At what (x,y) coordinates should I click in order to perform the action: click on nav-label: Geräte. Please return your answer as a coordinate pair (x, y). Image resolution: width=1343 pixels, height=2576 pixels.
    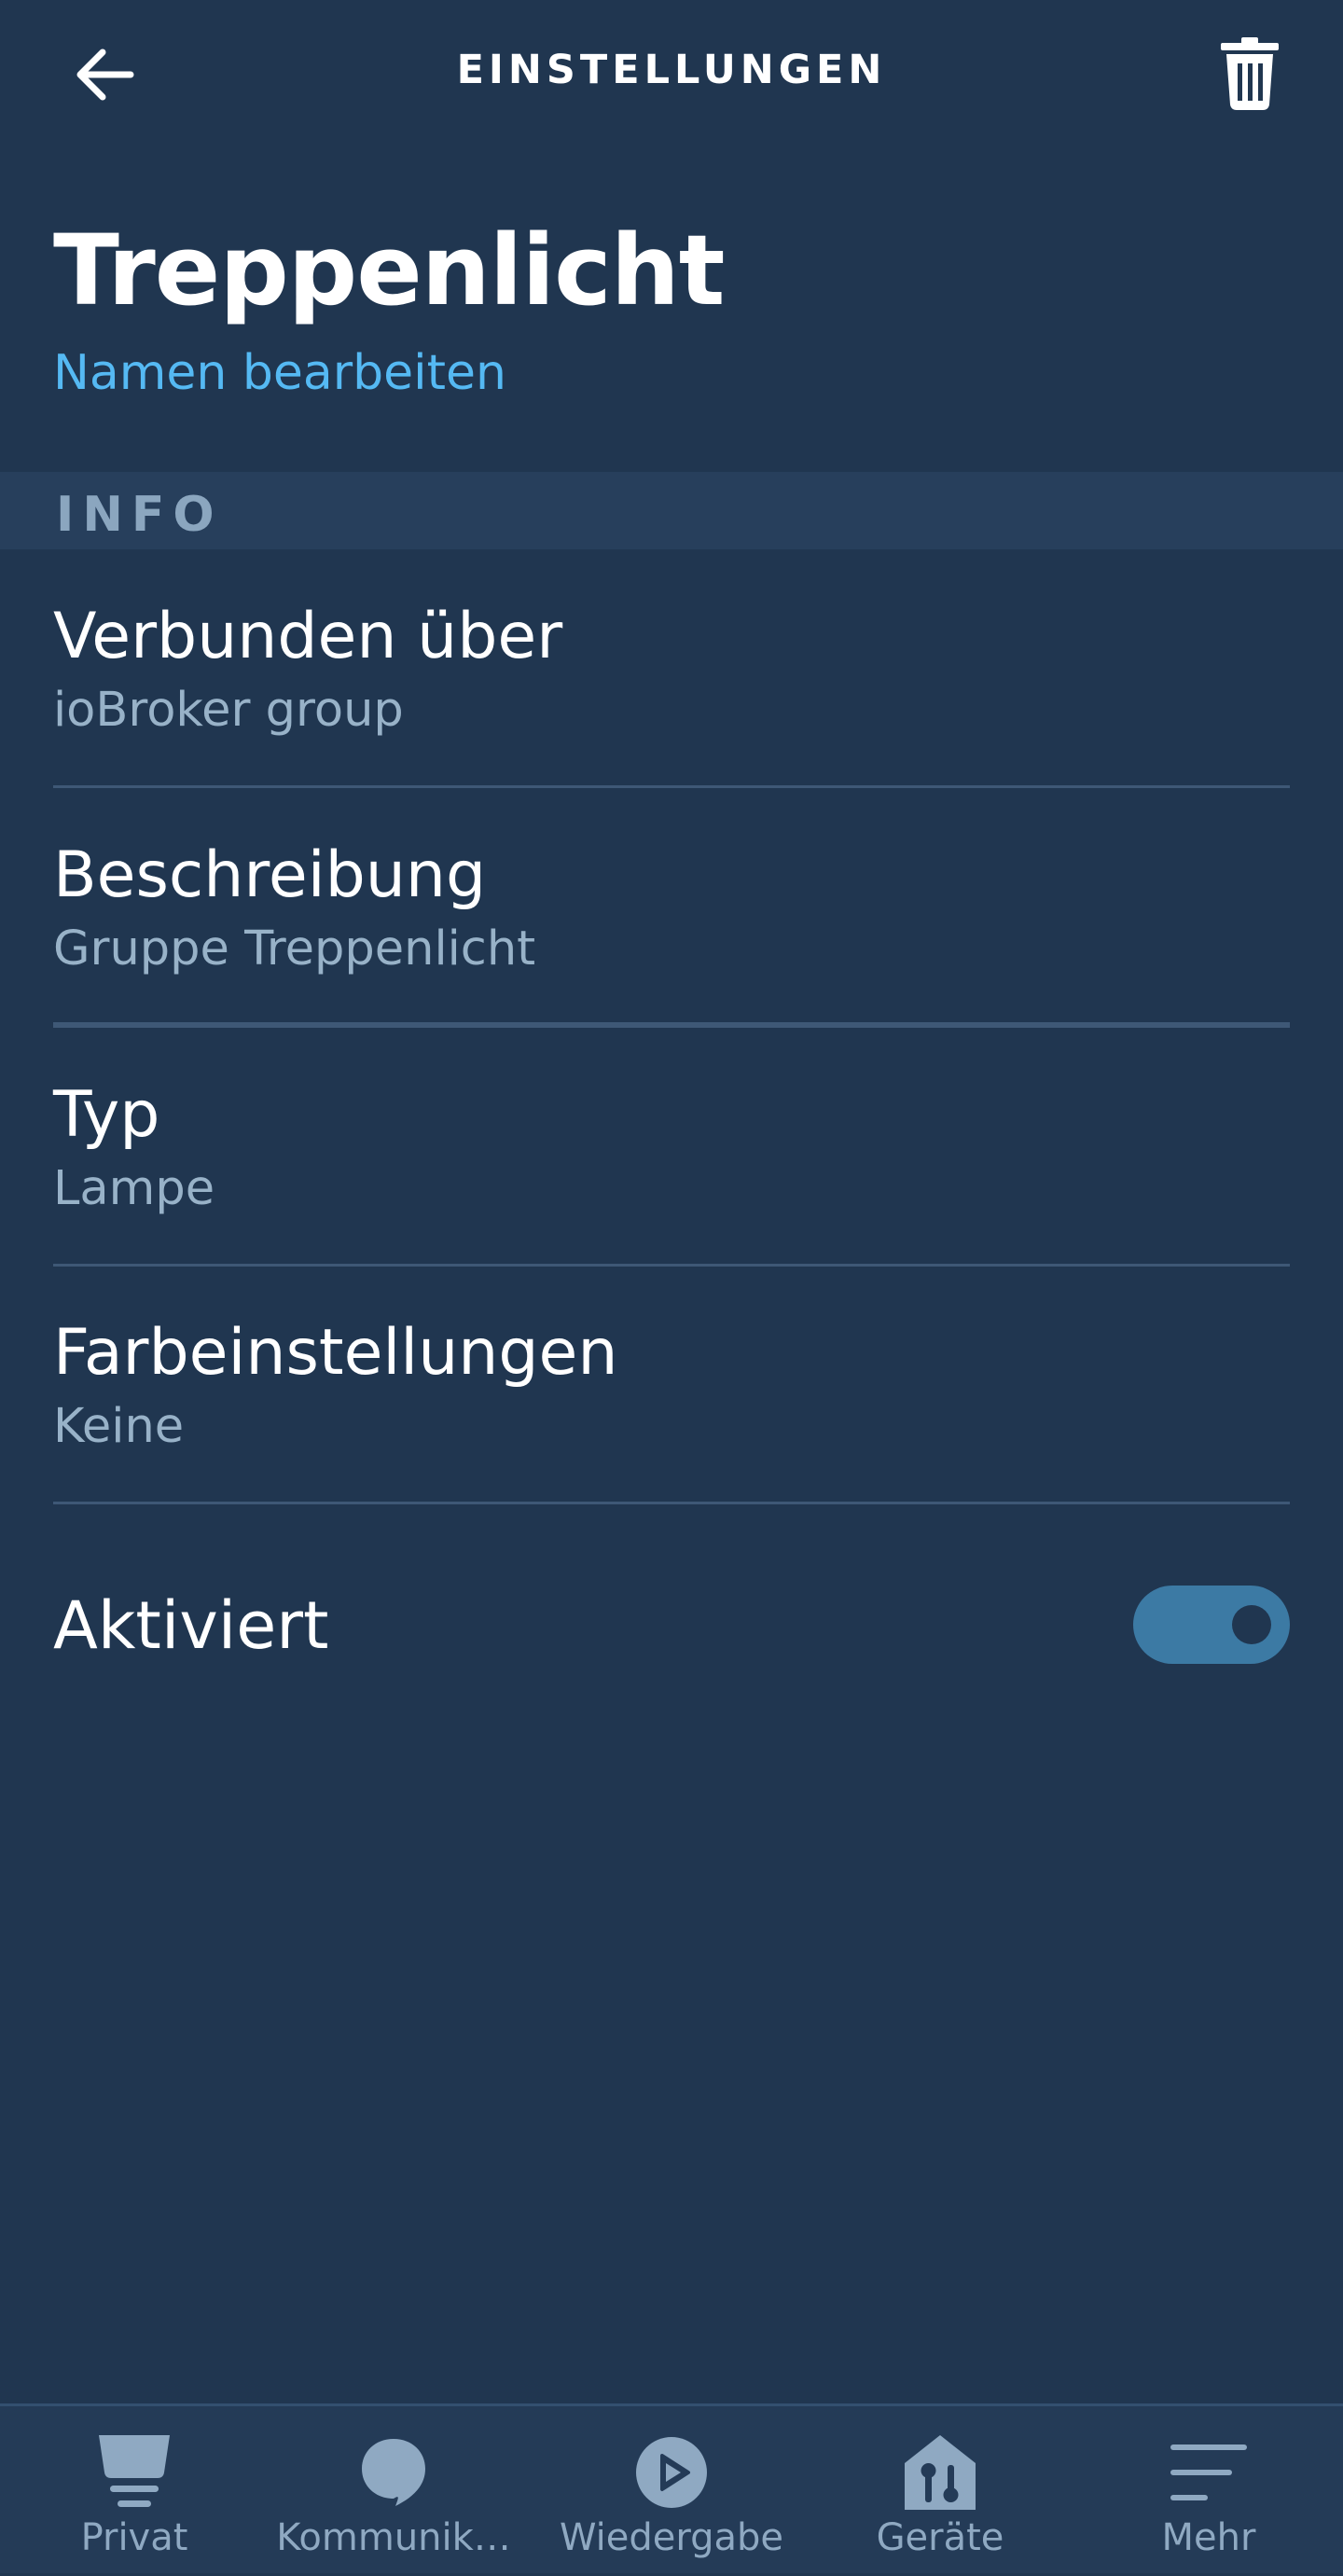
    Looking at the image, I should click on (940, 2537).